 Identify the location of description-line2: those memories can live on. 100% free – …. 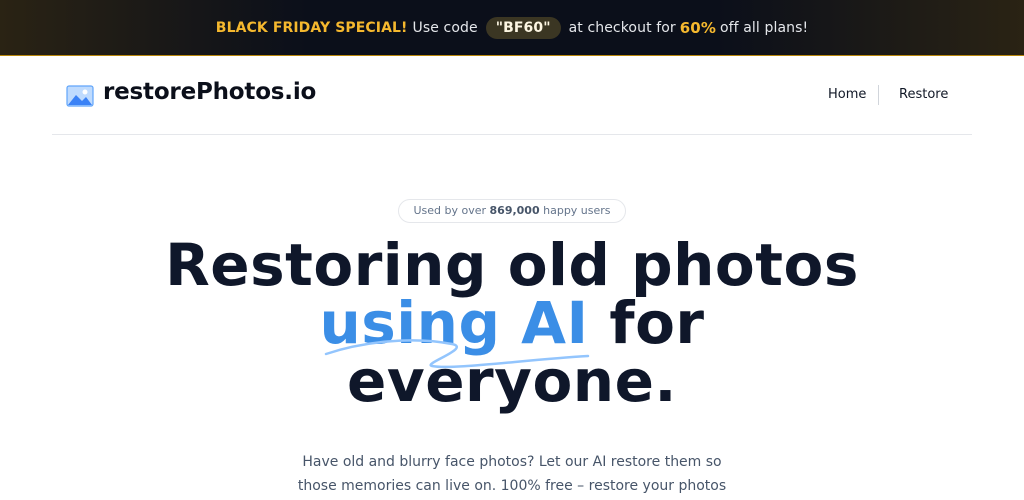
(512, 486).